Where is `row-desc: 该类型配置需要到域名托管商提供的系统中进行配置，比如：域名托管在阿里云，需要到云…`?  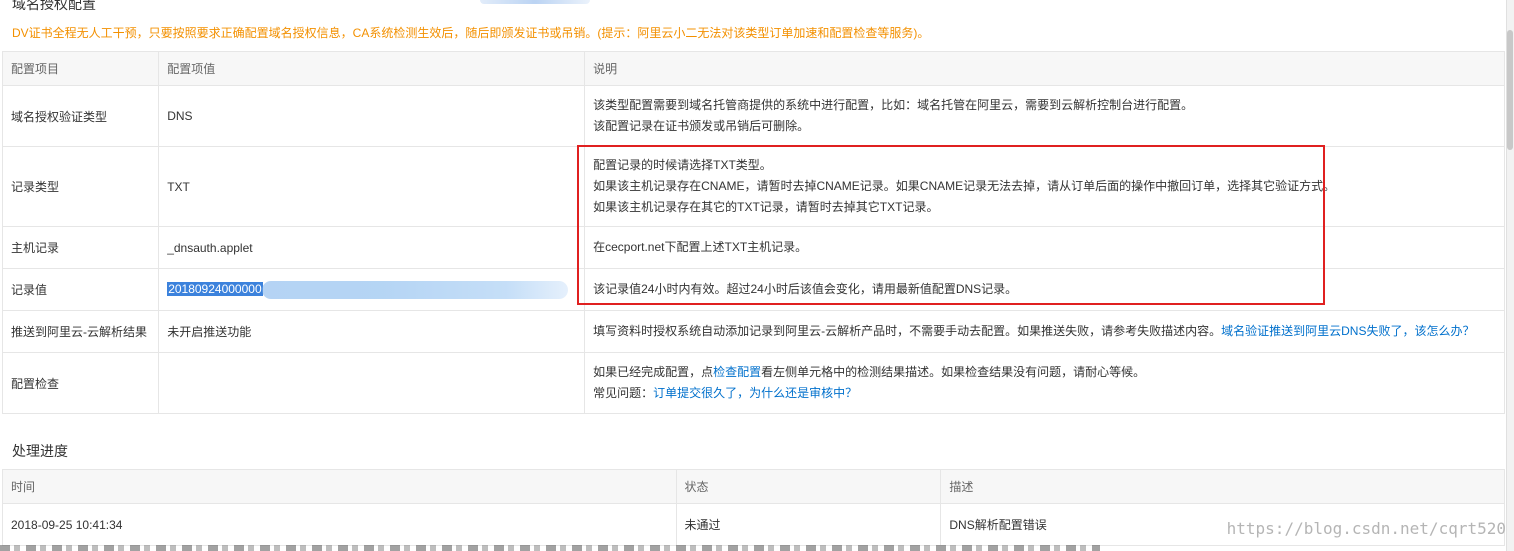
row-desc: 该类型配置需要到域名托管商提供的系统中进行配置，比如：域名托管在阿里云，需要到云… is located at coordinates (1044, 116).